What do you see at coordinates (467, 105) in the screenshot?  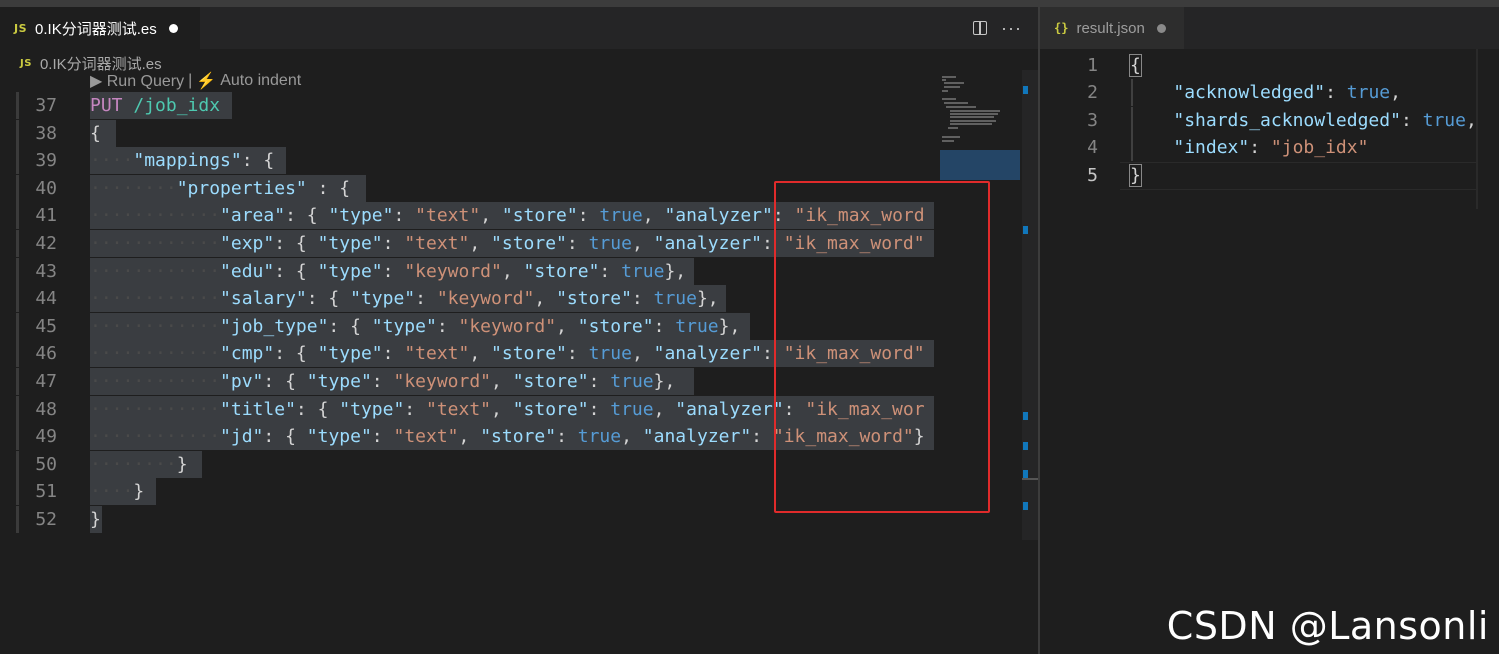 I see `code-line: 37 PUT /job_idx` at bounding box center [467, 105].